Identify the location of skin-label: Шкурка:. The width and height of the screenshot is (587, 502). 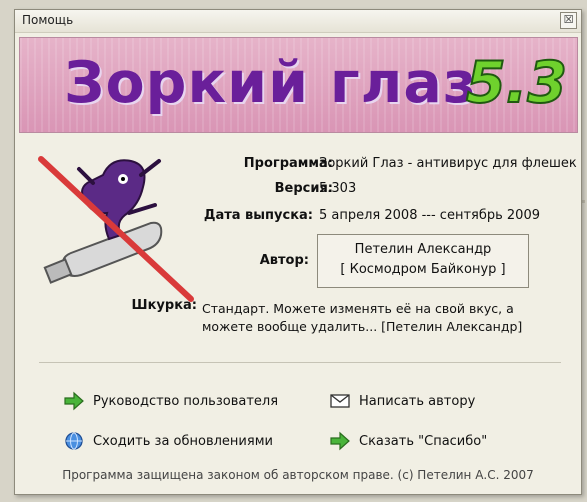
(164, 305).